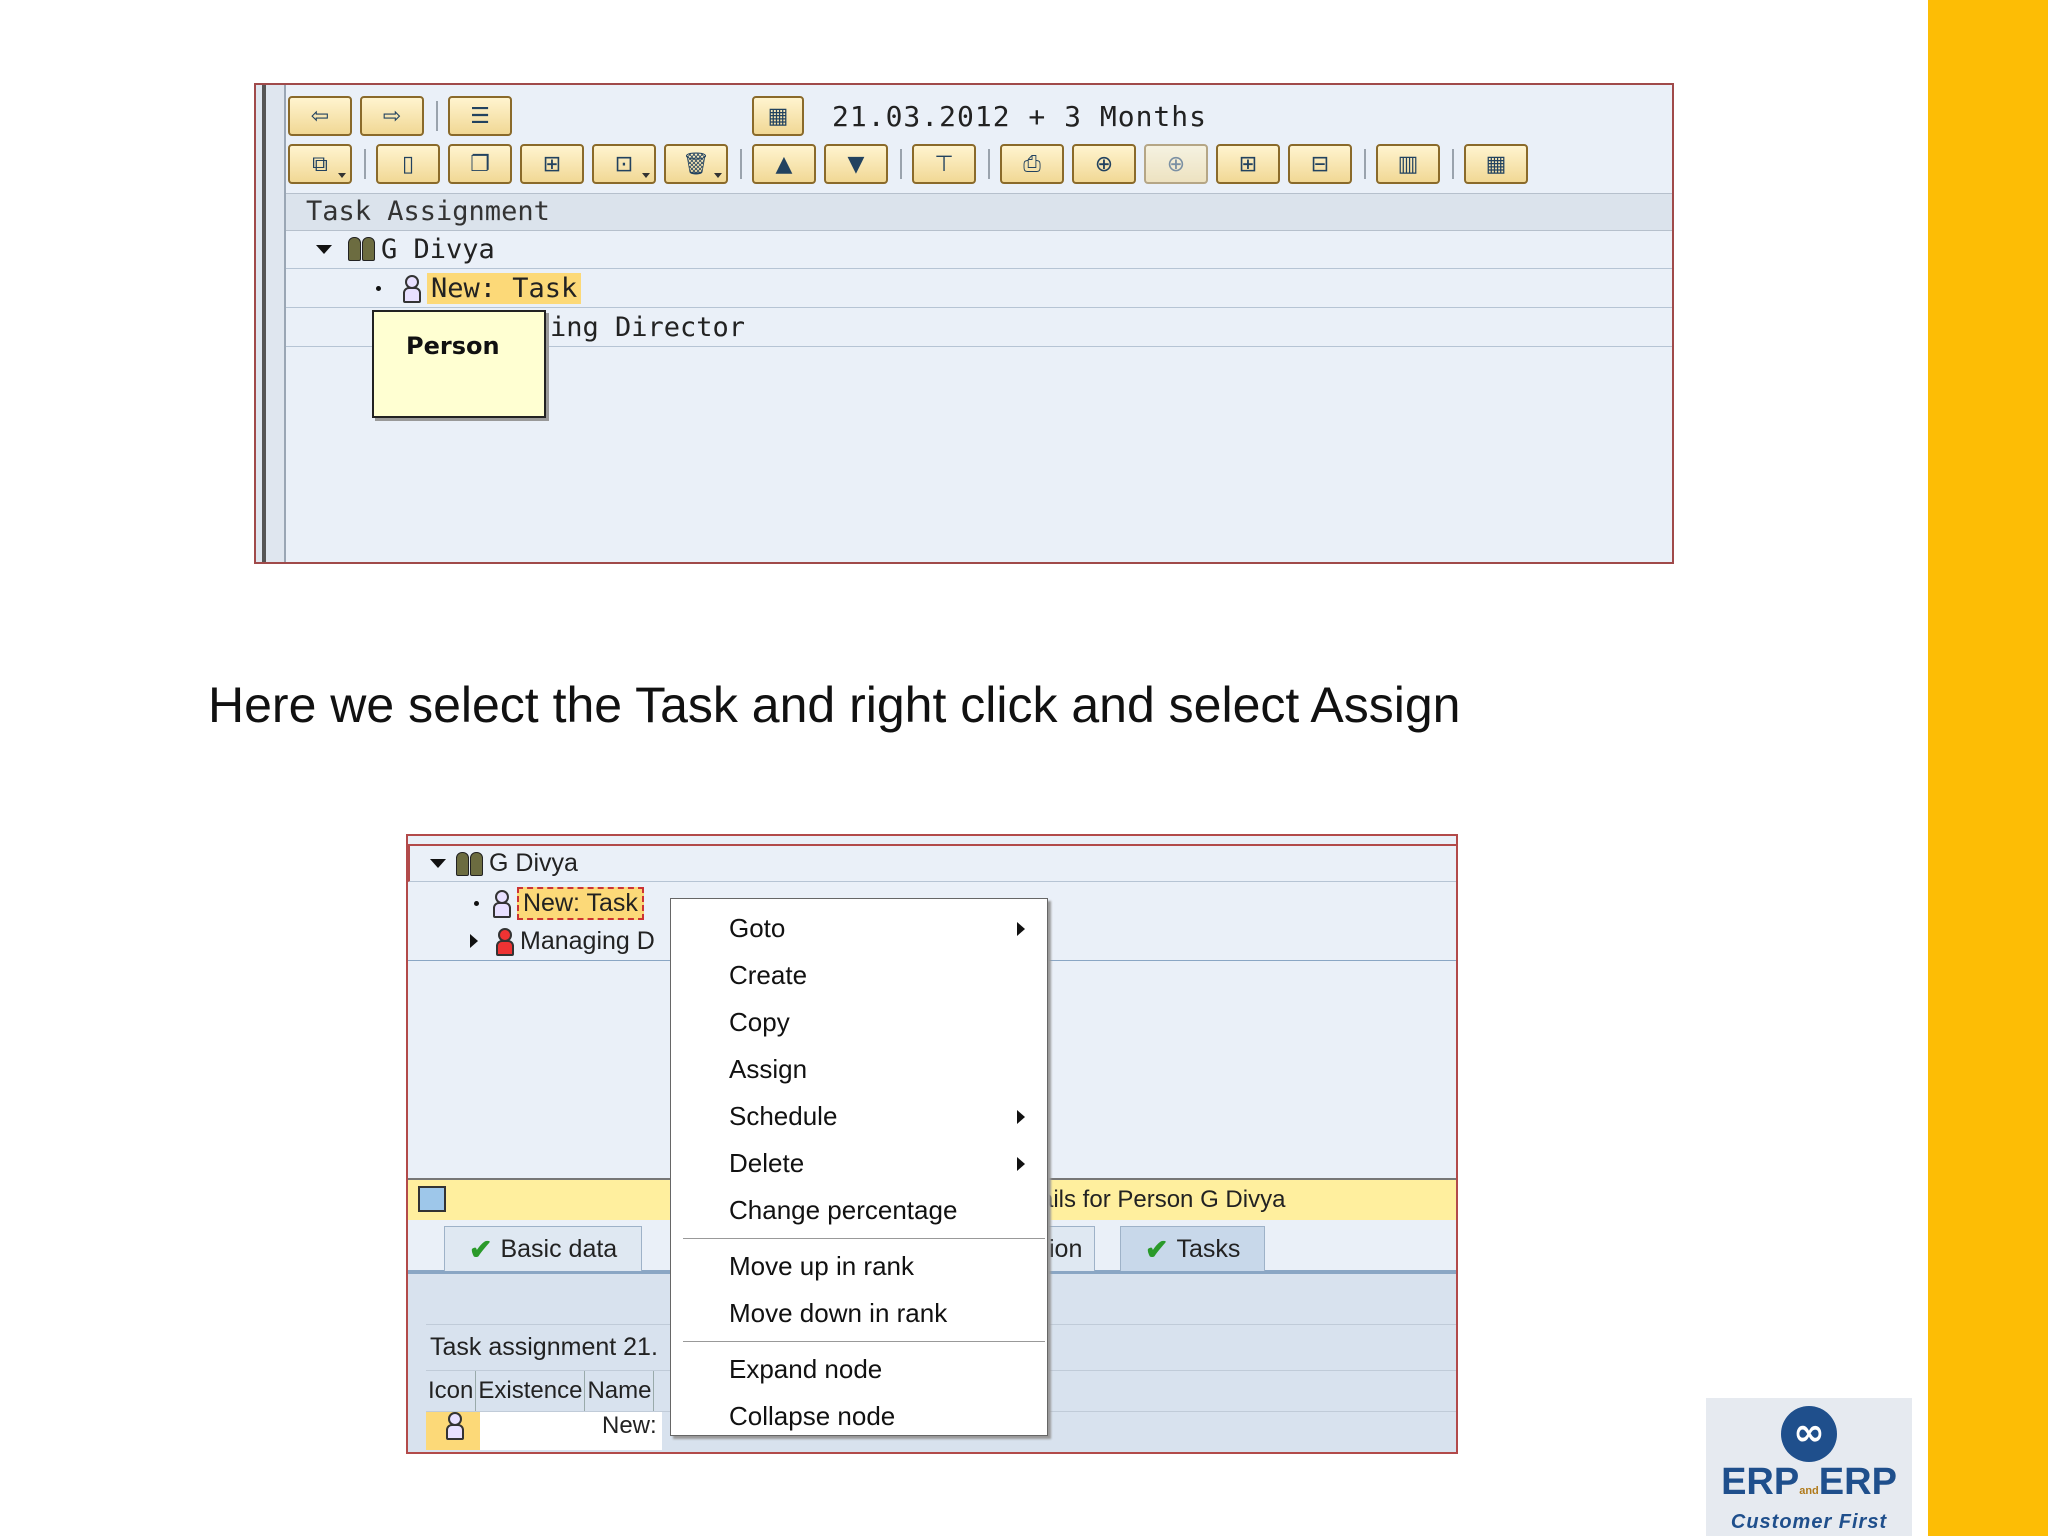  Describe the element at coordinates (1496, 164) in the screenshot. I see `settings-icon: ▦` at that location.